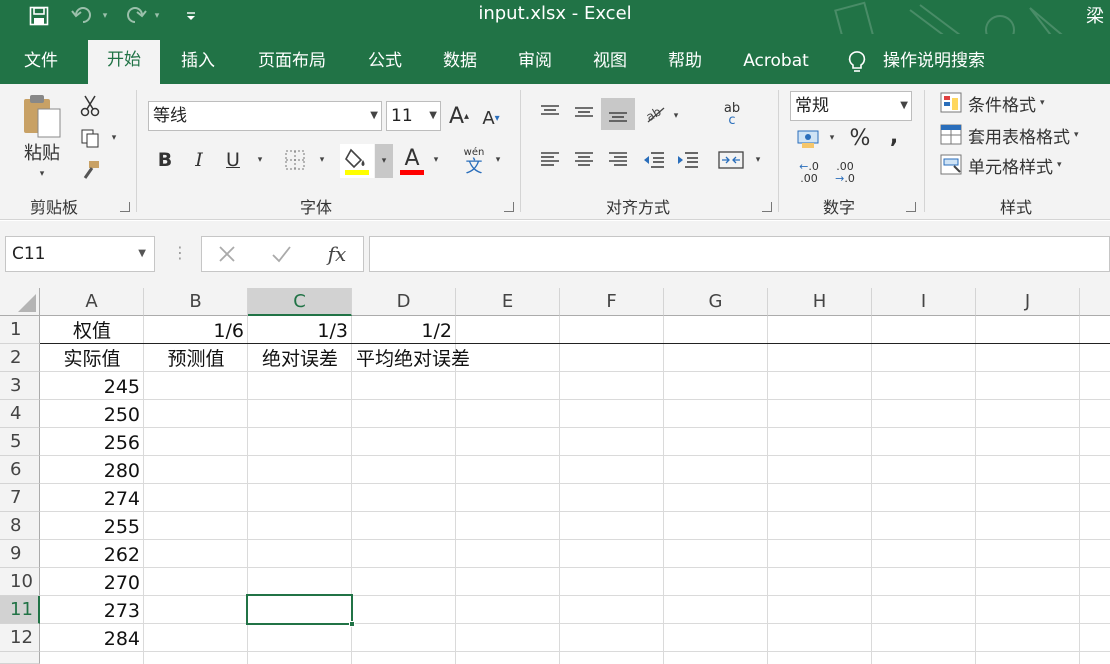  I want to click on column-header-k, so click(1095, 302).